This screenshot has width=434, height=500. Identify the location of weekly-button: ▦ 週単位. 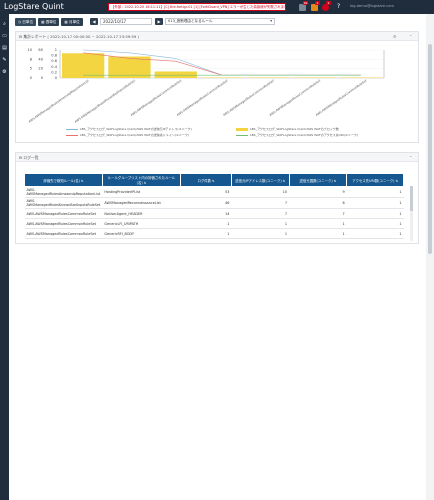
(49, 22).